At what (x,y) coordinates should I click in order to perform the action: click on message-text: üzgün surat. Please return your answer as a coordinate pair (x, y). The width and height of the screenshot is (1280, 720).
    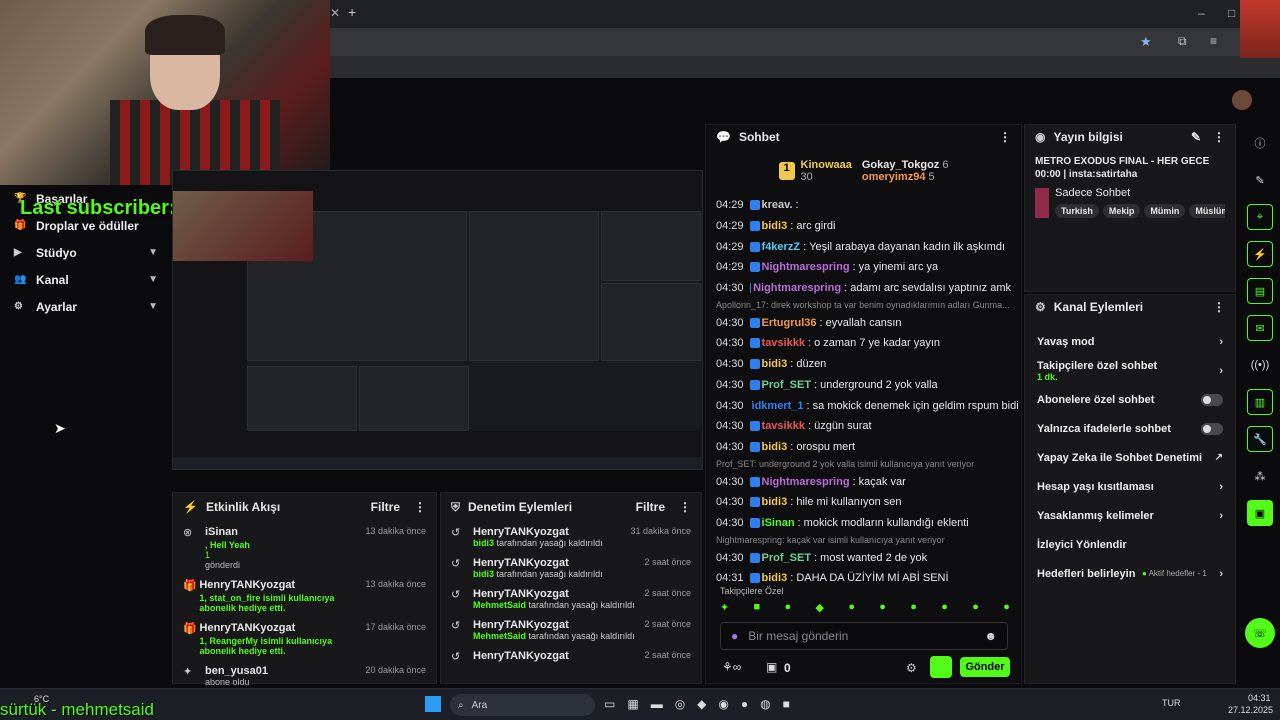
    Looking at the image, I should click on (843, 426).